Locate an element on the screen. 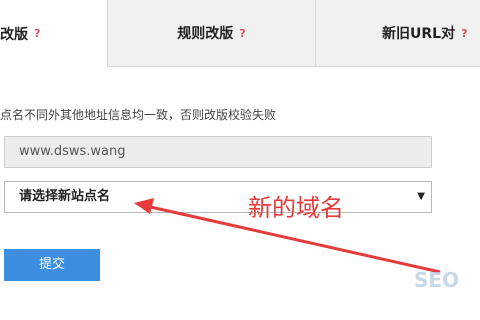  watermark-logo: SEO is located at coordinates (447, 290).